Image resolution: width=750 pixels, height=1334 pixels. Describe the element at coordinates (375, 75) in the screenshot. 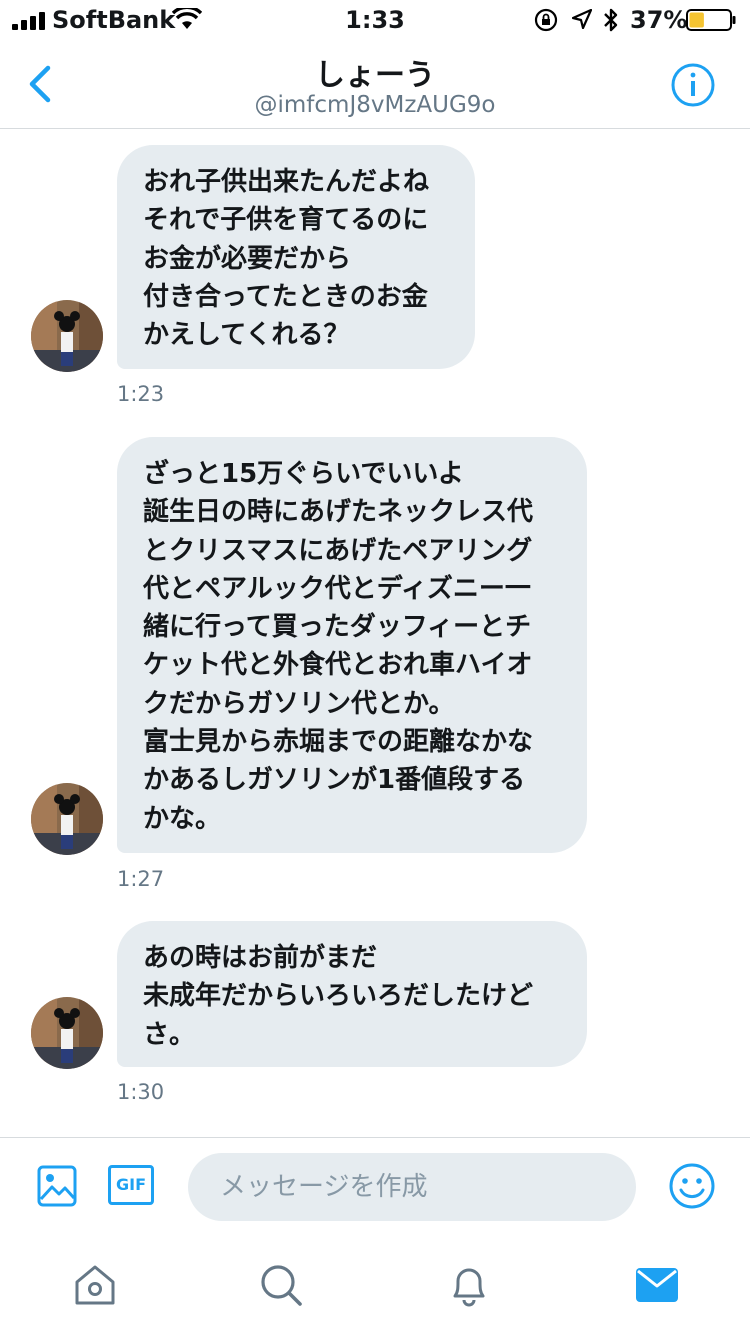

I see `conversation-title: しょーう` at that location.